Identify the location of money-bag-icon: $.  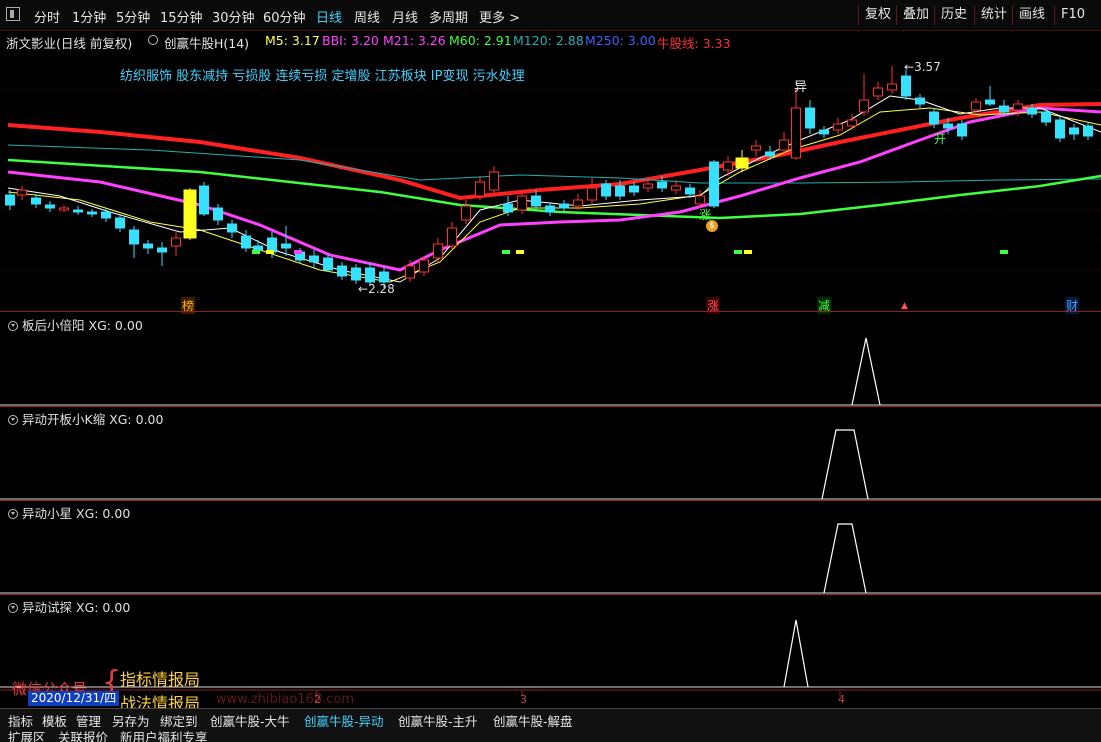
(712, 226).